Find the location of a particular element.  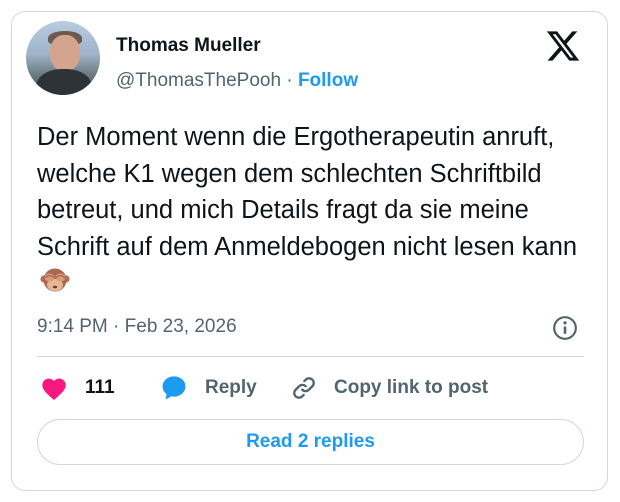

reply-button: Reply is located at coordinates (208, 388).